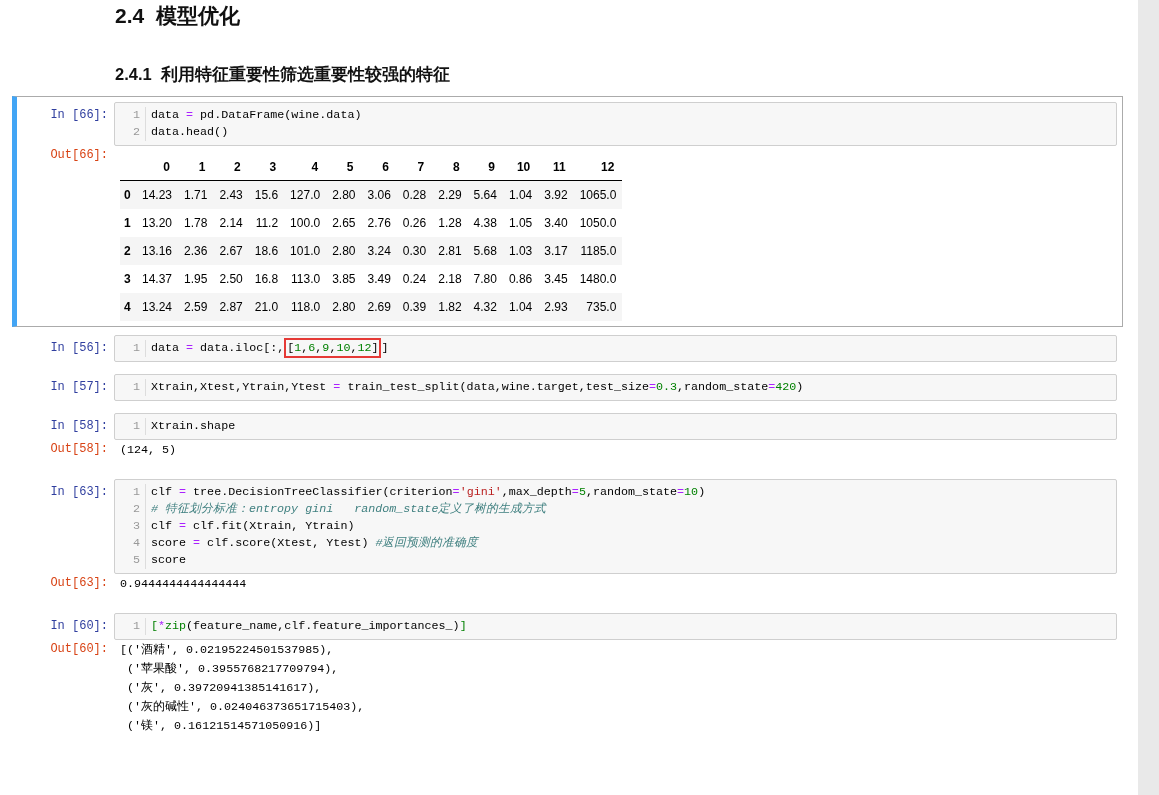 The width and height of the screenshot is (1159, 795). Describe the element at coordinates (305, 307) in the screenshot. I see `table-cell: 118.0` at that location.